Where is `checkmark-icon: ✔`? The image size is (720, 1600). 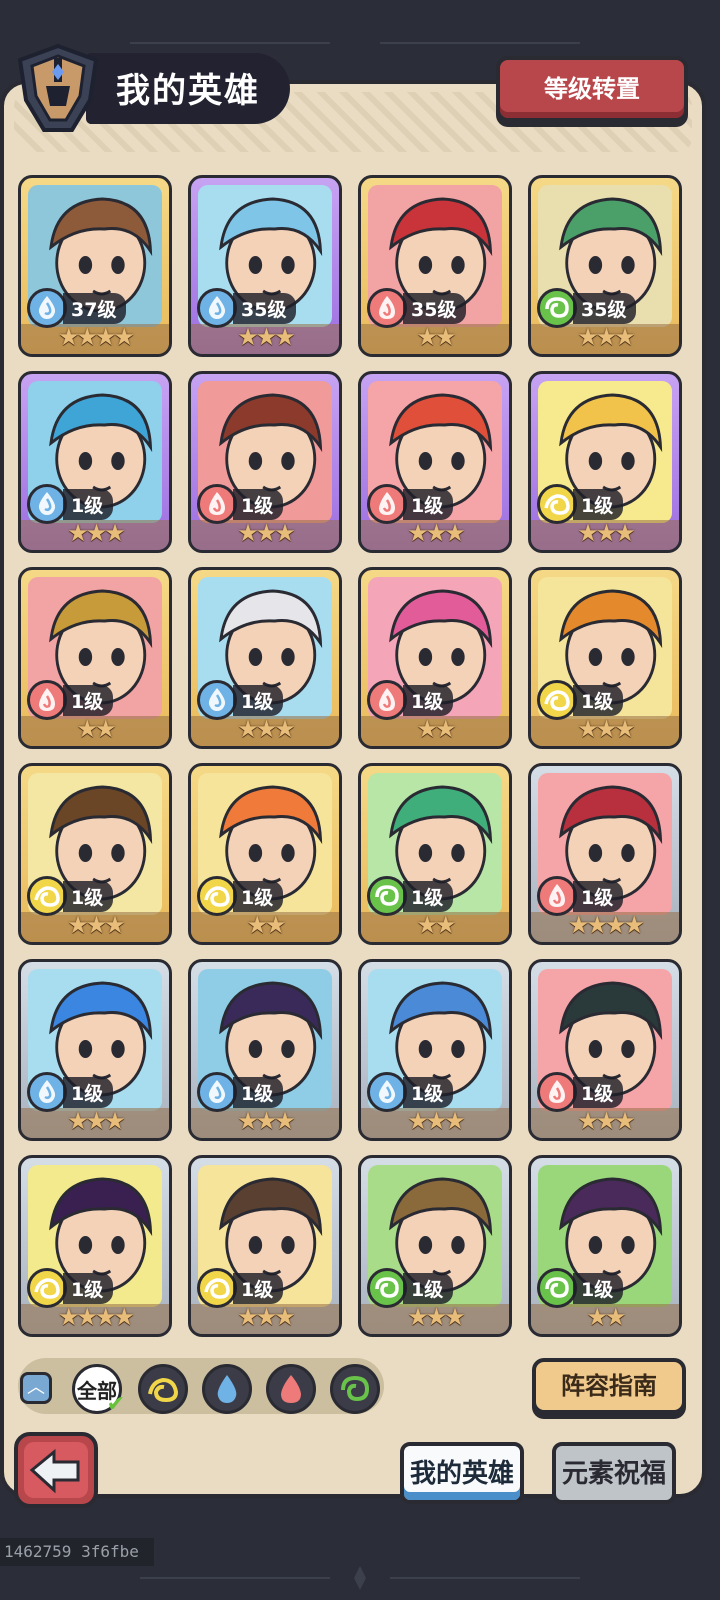 checkmark-icon: ✔ is located at coordinates (115, 1404).